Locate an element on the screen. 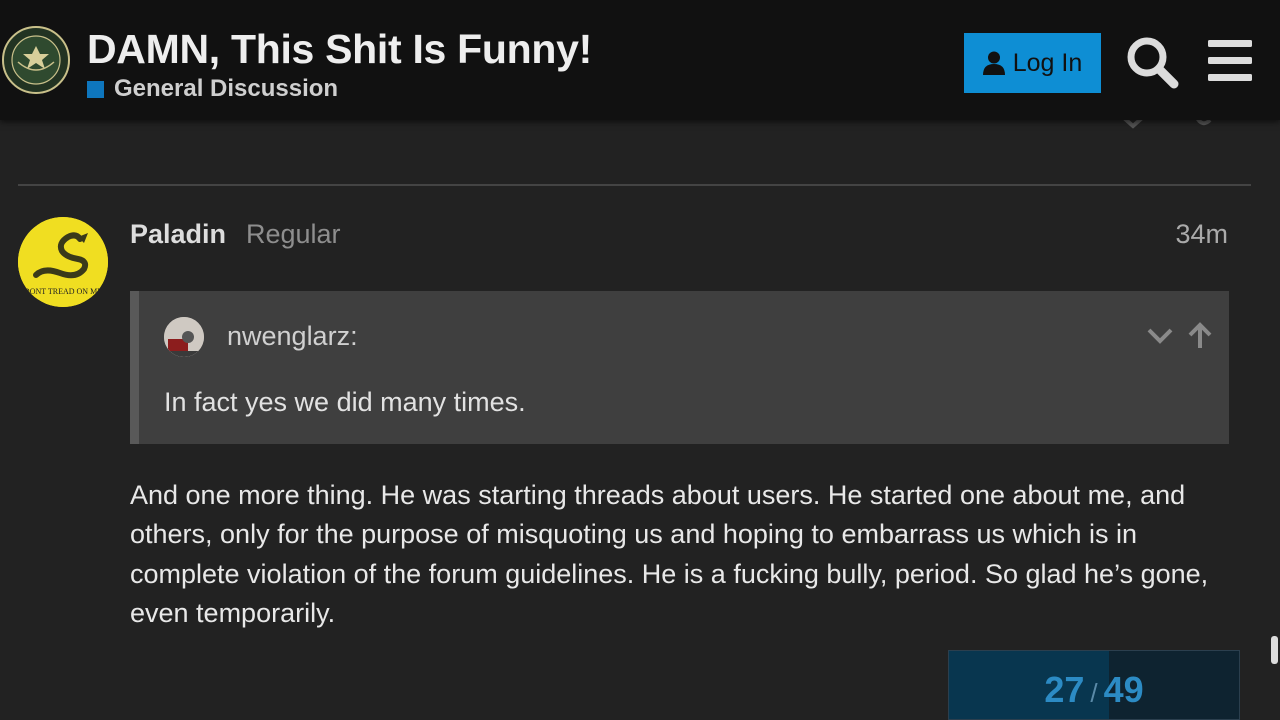 The height and width of the screenshot is (720, 1280). user-title: Regular is located at coordinates (293, 234).